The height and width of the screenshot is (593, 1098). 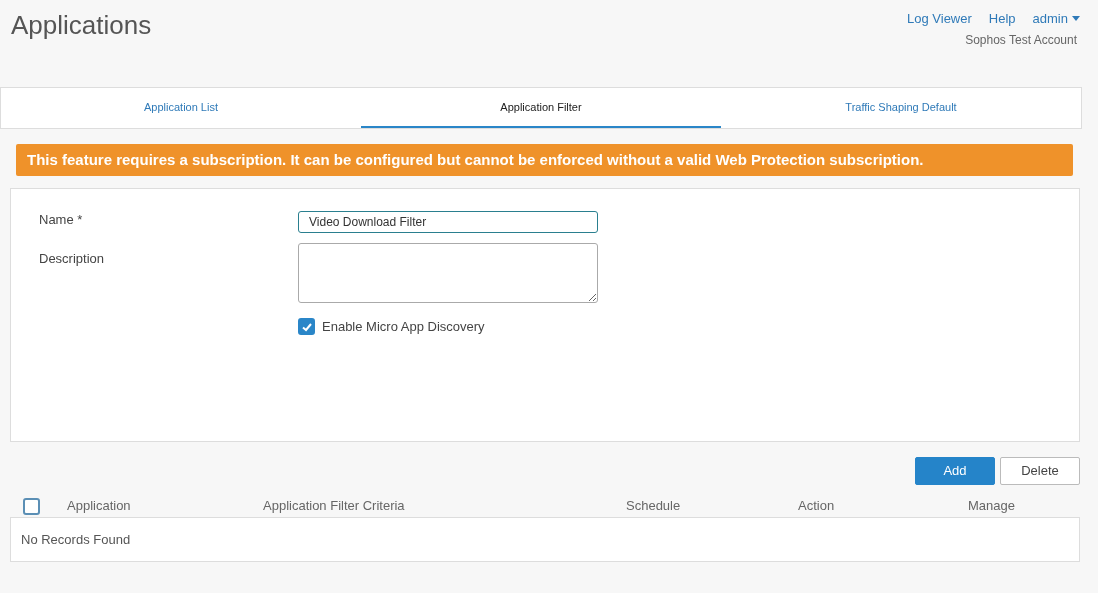 I want to click on column-header: Schedule, so click(x=654, y=506).